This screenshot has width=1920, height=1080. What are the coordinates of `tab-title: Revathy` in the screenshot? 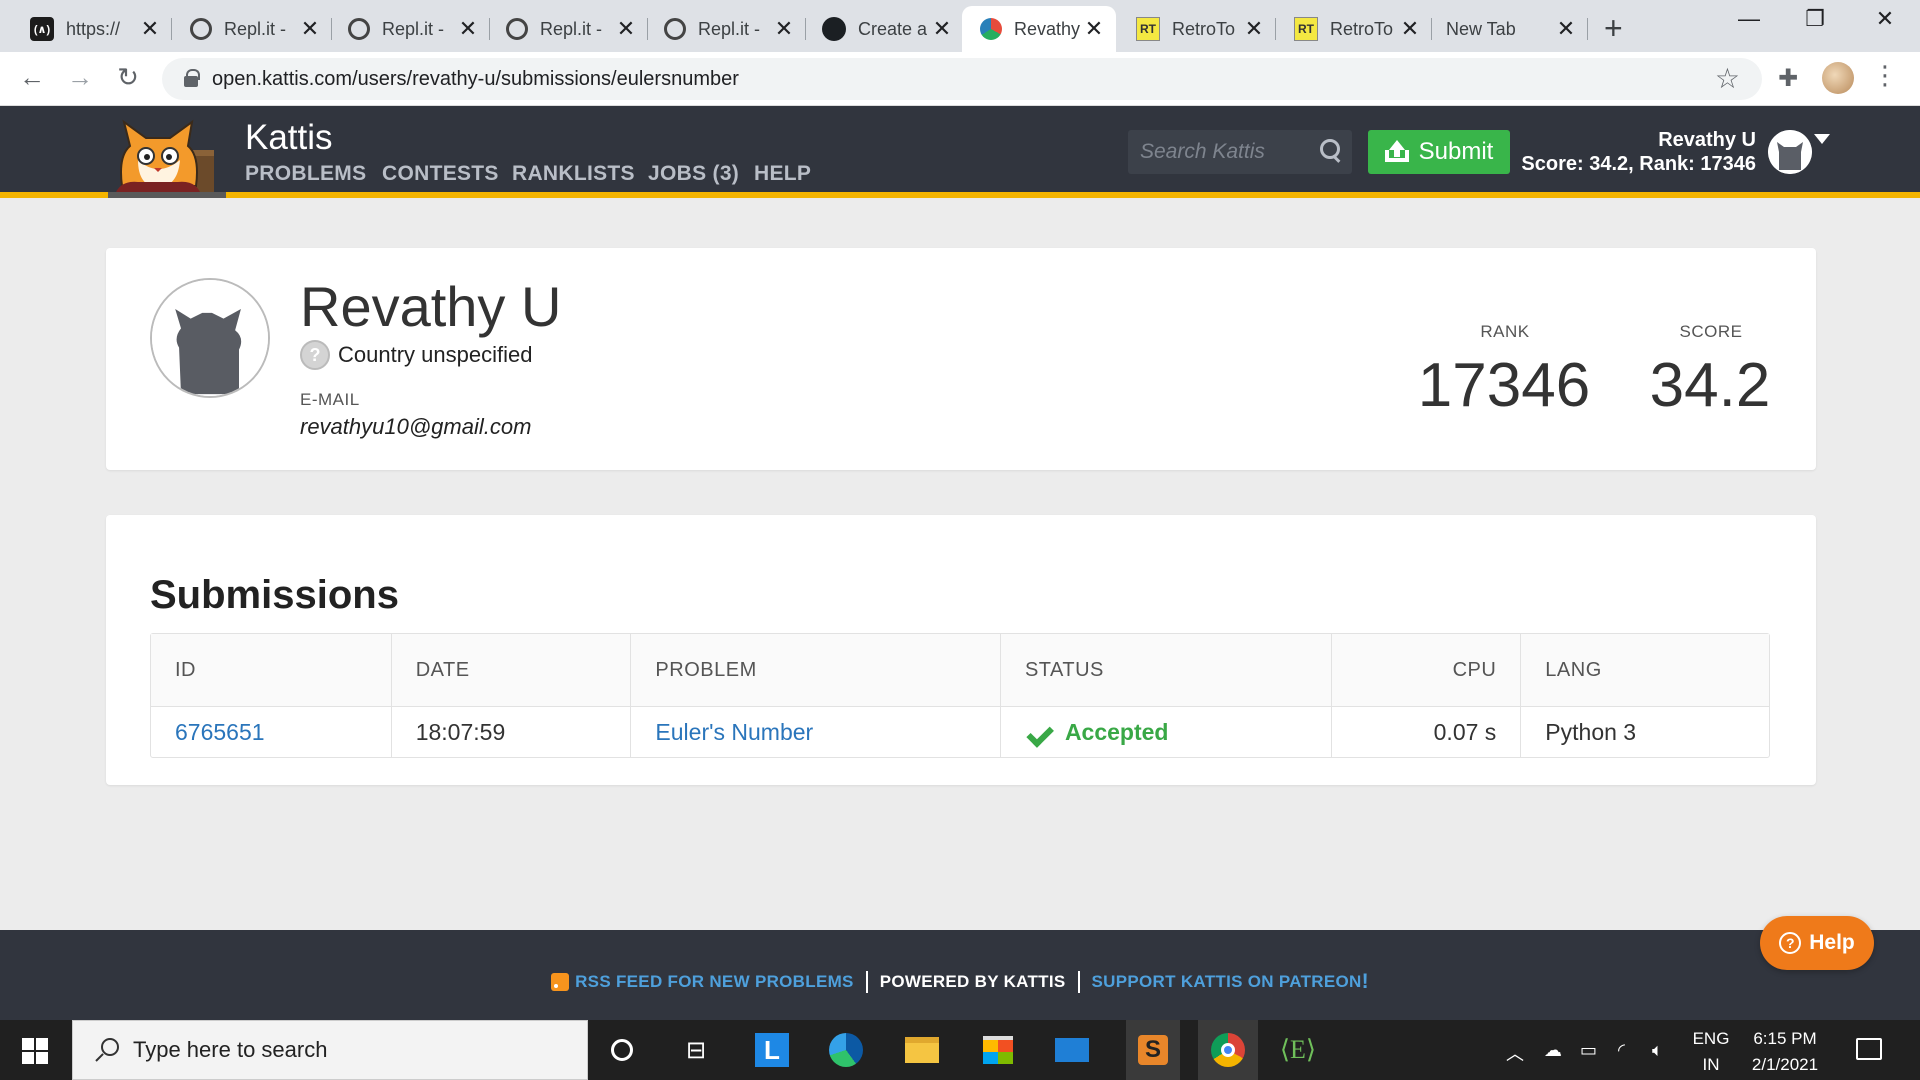 It's located at (1047, 28).